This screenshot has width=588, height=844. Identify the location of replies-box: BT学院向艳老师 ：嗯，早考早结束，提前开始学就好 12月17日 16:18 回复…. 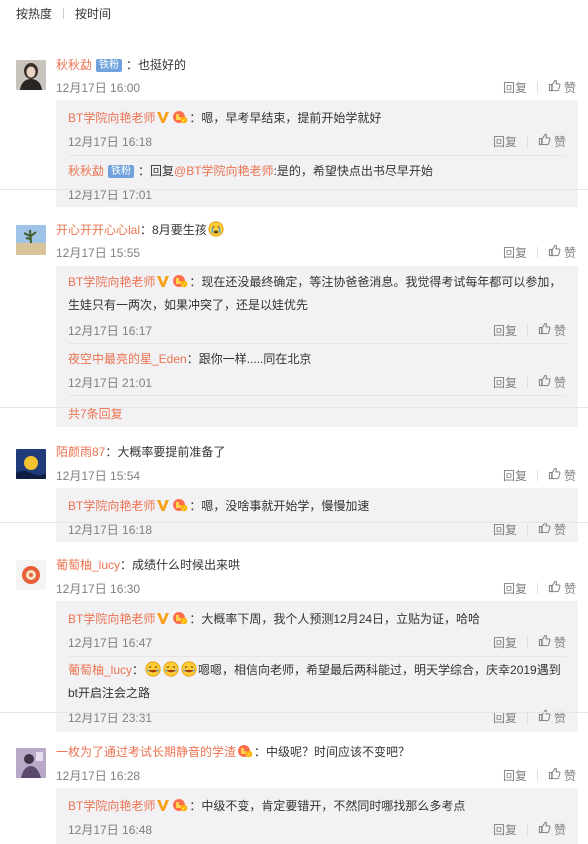
(317, 153).